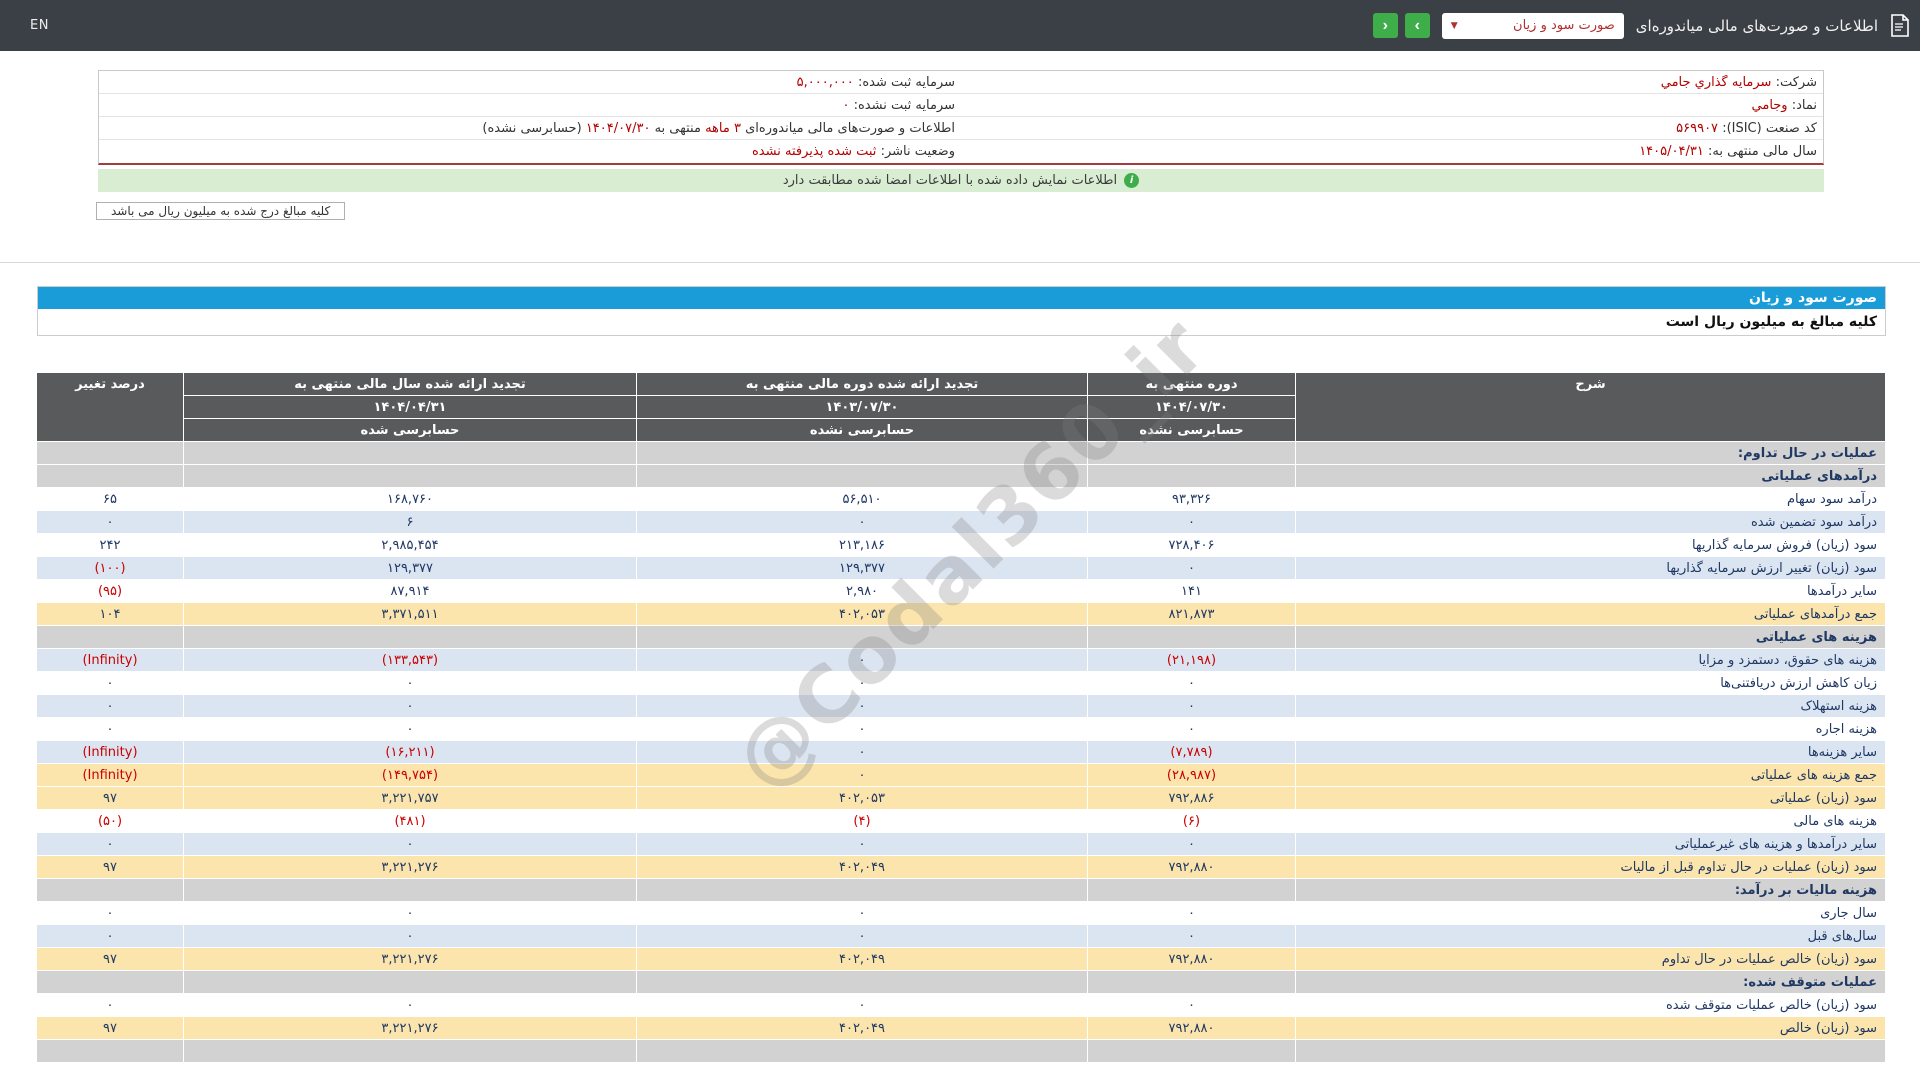 The height and width of the screenshot is (1080, 1920). What do you see at coordinates (904, 105) in the screenshot?
I see `info-label: سرمایه ثبت نشده:` at bounding box center [904, 105].